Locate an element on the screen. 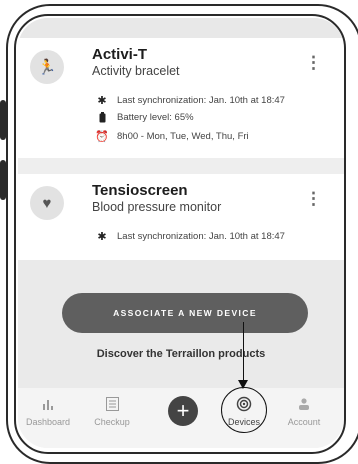  devices-tab-highlight-circle is located at coordinates (244, 410).